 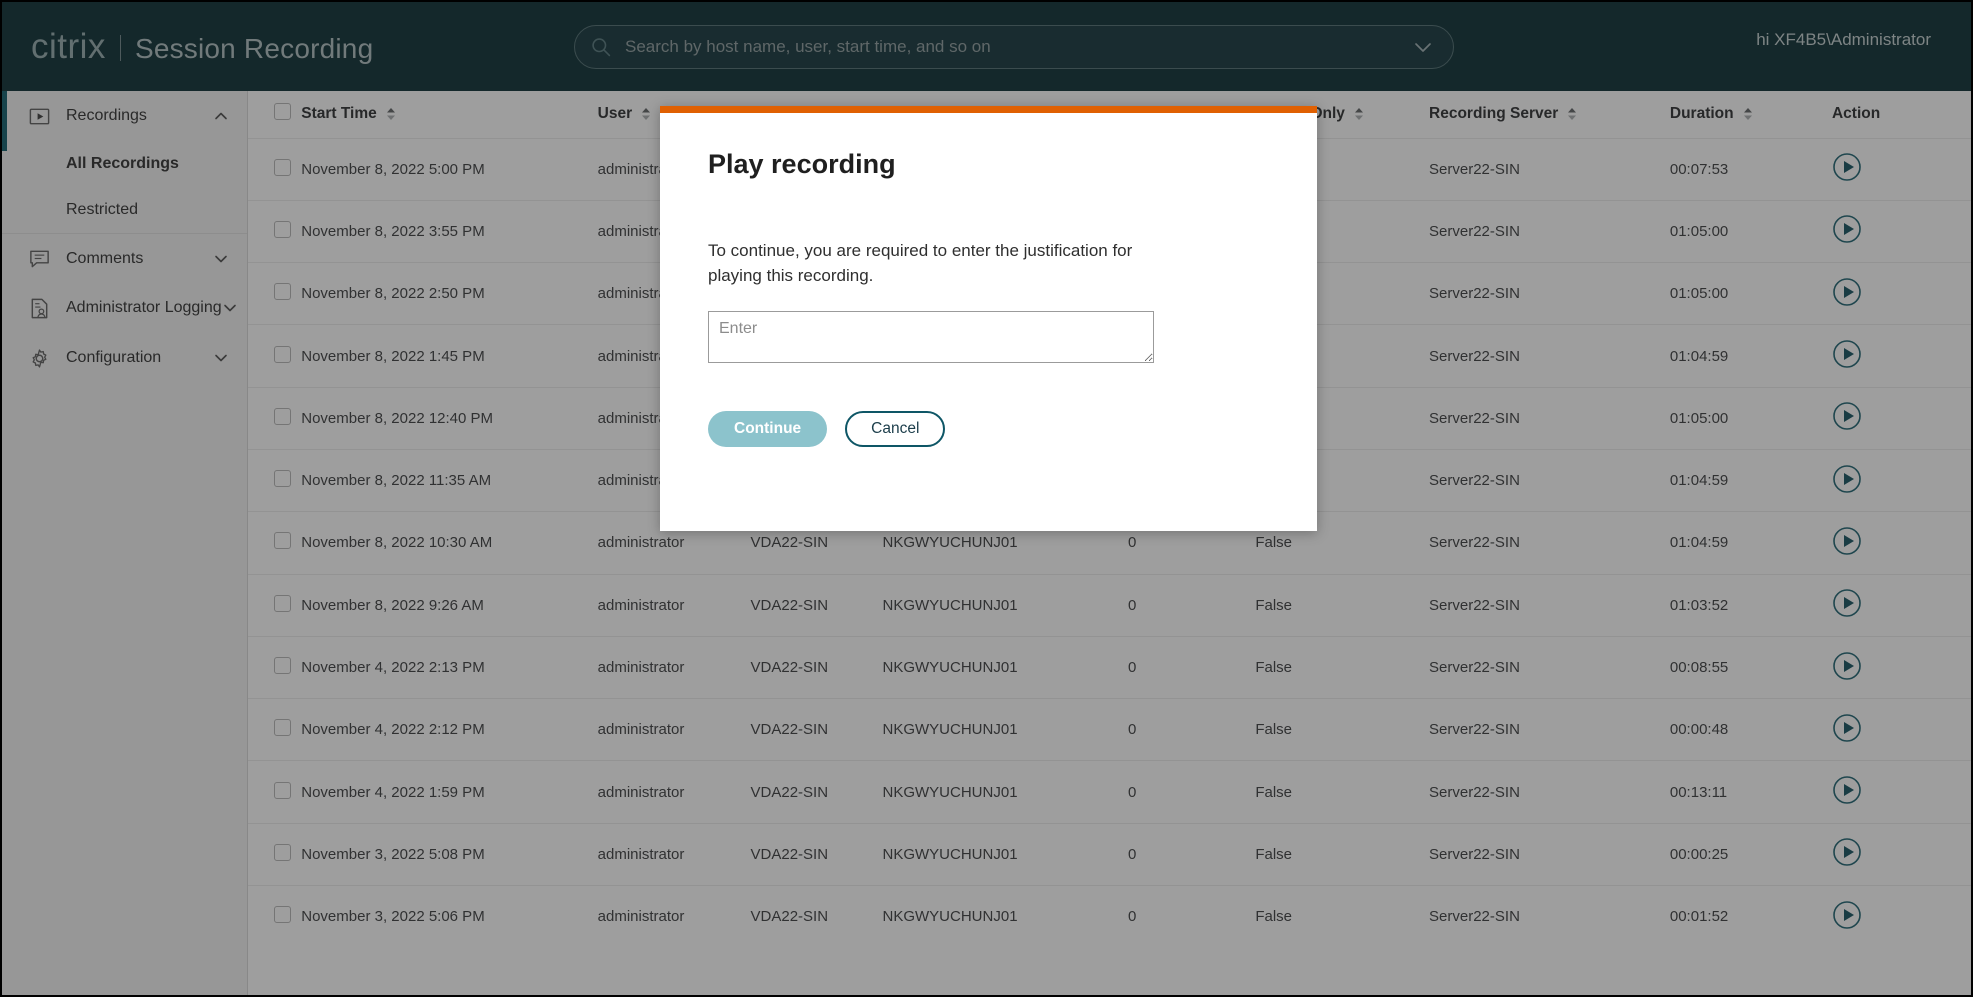 What do you see at coordinates (988, 429) in the screenshot?
I see `dialog-actions: Continue Cancel` at bounding box center [988, 429].